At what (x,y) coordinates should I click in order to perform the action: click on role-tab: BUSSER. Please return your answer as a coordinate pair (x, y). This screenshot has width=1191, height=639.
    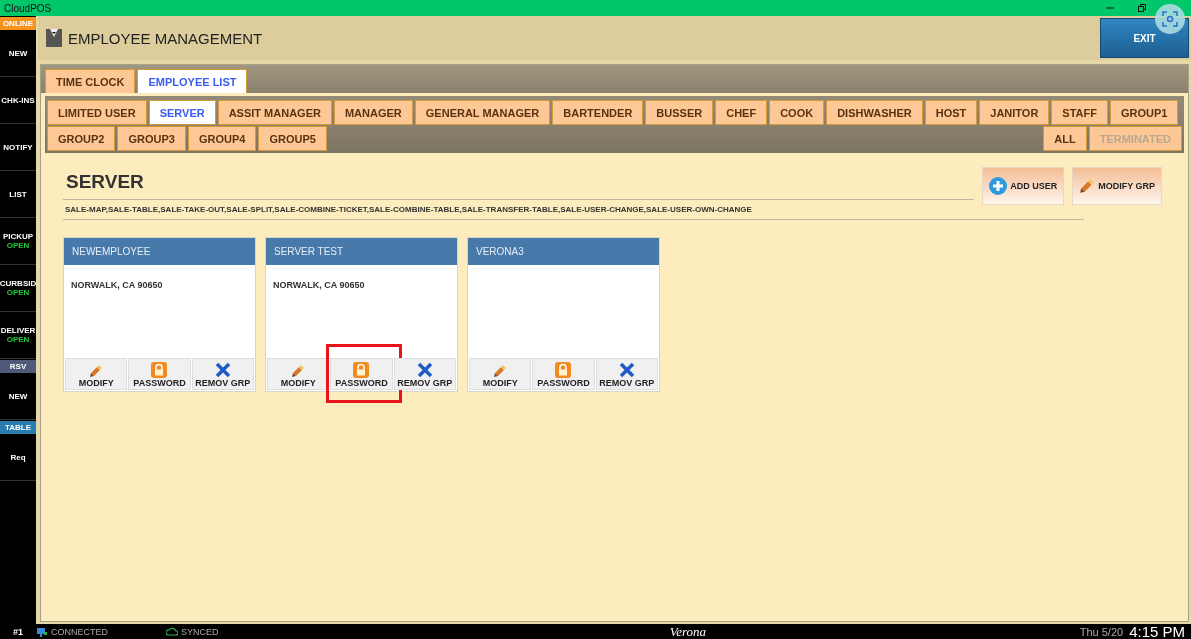
    Looking at the image, I should click on (679, 112).